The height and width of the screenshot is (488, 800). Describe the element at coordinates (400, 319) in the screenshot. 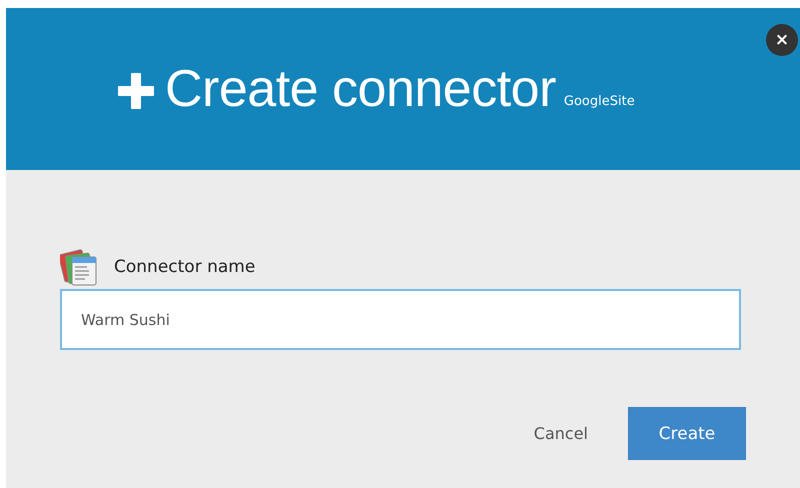

I see `connector-name-field: Warm Sushi` at that location.